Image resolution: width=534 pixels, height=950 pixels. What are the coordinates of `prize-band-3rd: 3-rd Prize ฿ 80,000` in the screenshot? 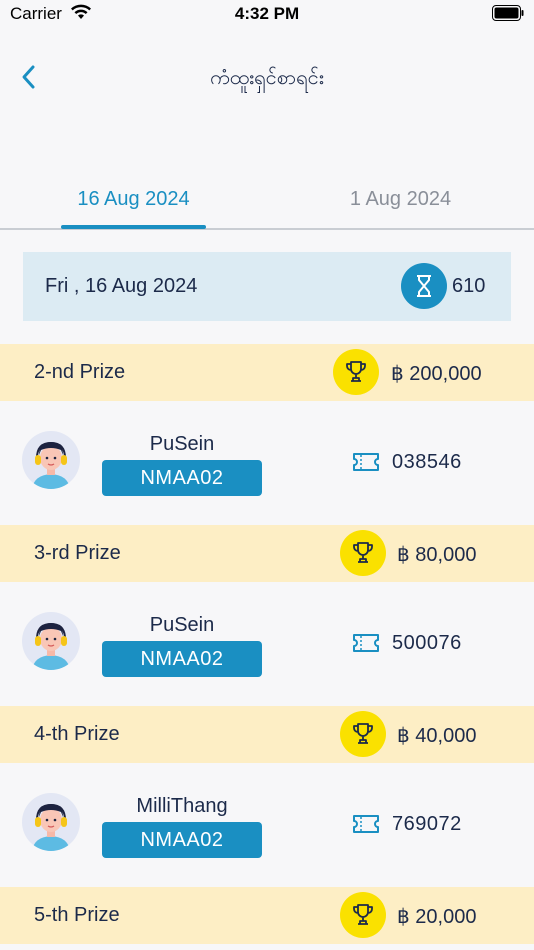 It's located at (267, 553).